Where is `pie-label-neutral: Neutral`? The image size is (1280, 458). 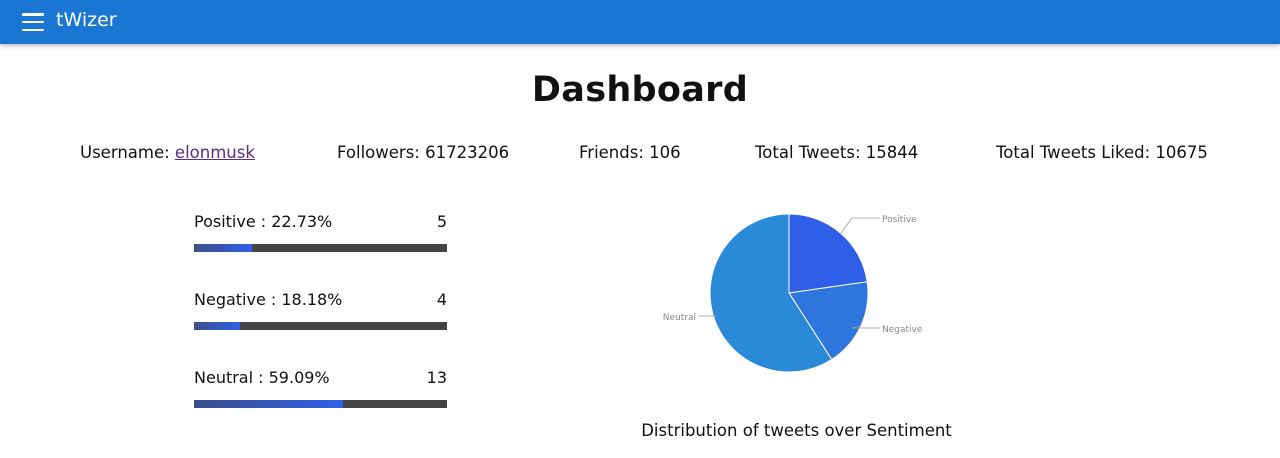 pie-label-neutral: Neutral is located at coordinates (679, 318).